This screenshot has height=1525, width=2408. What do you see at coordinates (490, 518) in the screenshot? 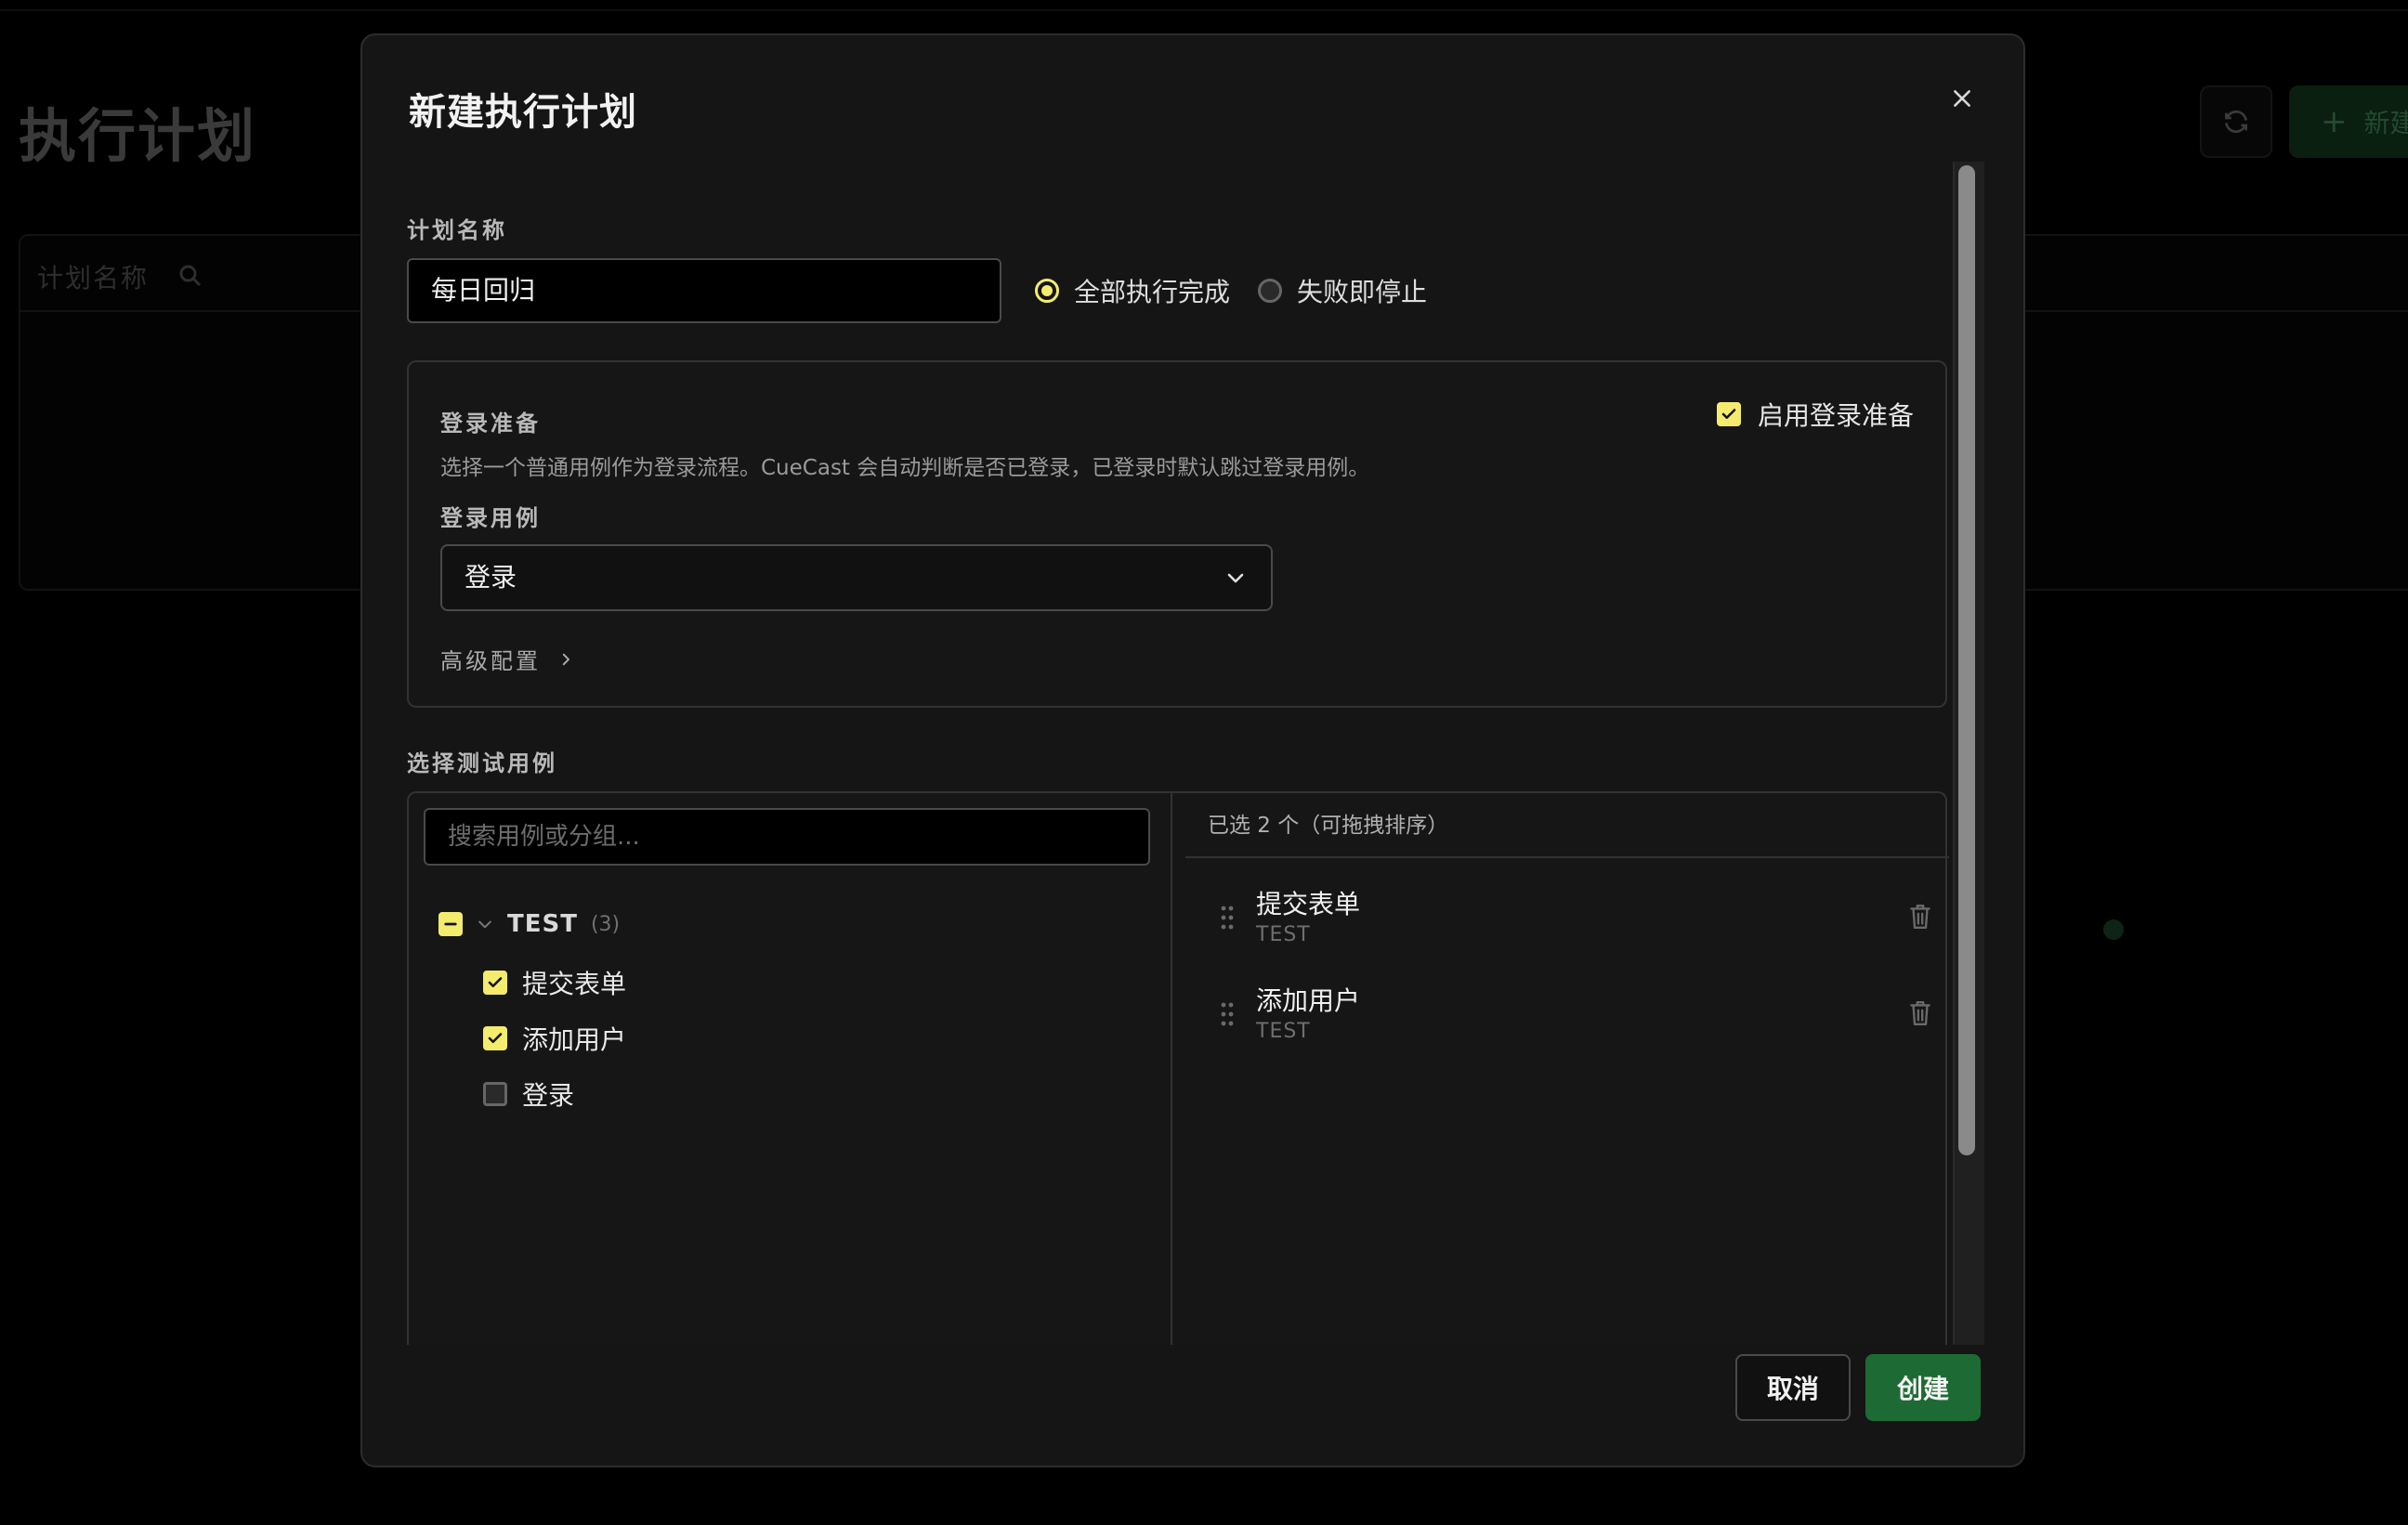
I see `login-case-label: 登录用例` at bounding box center [490, 518].